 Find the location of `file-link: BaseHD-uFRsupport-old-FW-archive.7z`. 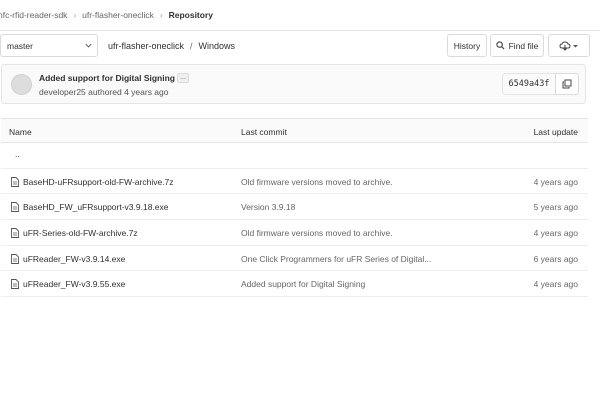

file-link: BaseHD-uFRsupport-old-FW-archive.7z is located at coordinates (92, 182).